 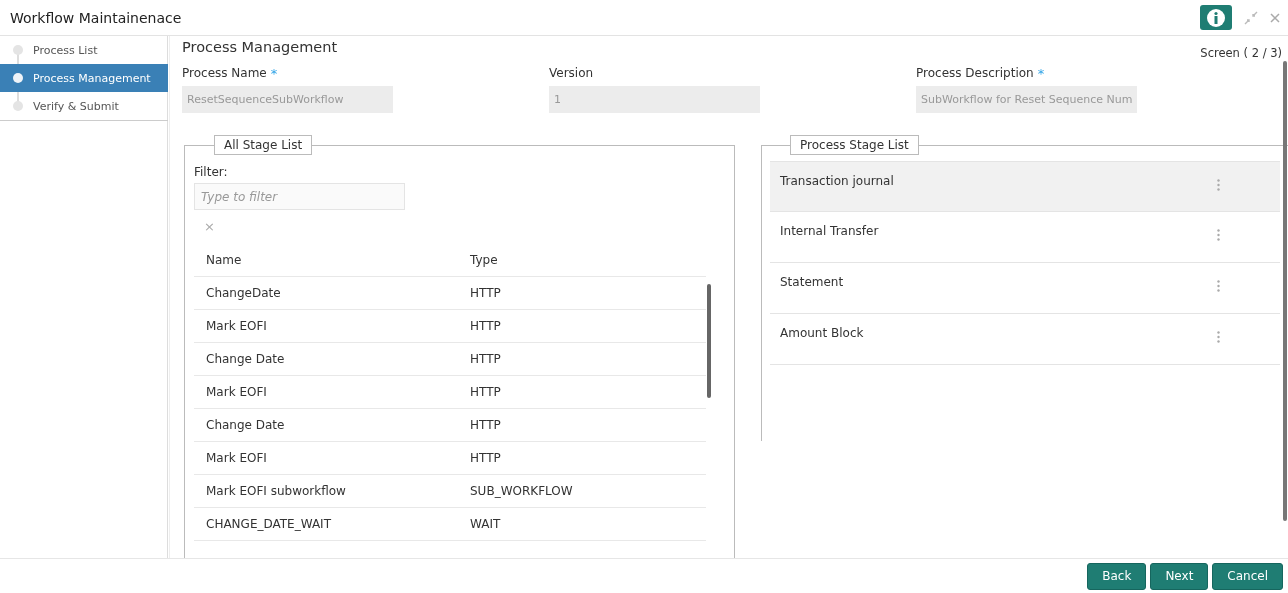 I want to click on field-label: Process Description, so click(x=975, y=73).